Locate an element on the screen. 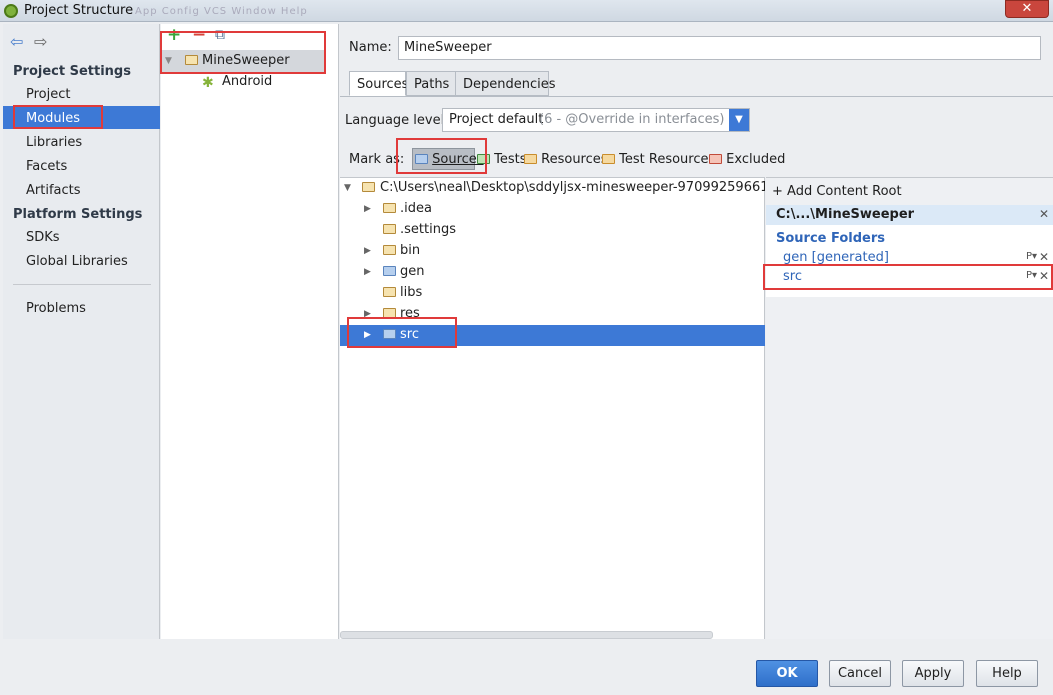 This screenshot has height=695, width=1053. nav-item-libraries: Libraries is located at coordinates (54, 142).